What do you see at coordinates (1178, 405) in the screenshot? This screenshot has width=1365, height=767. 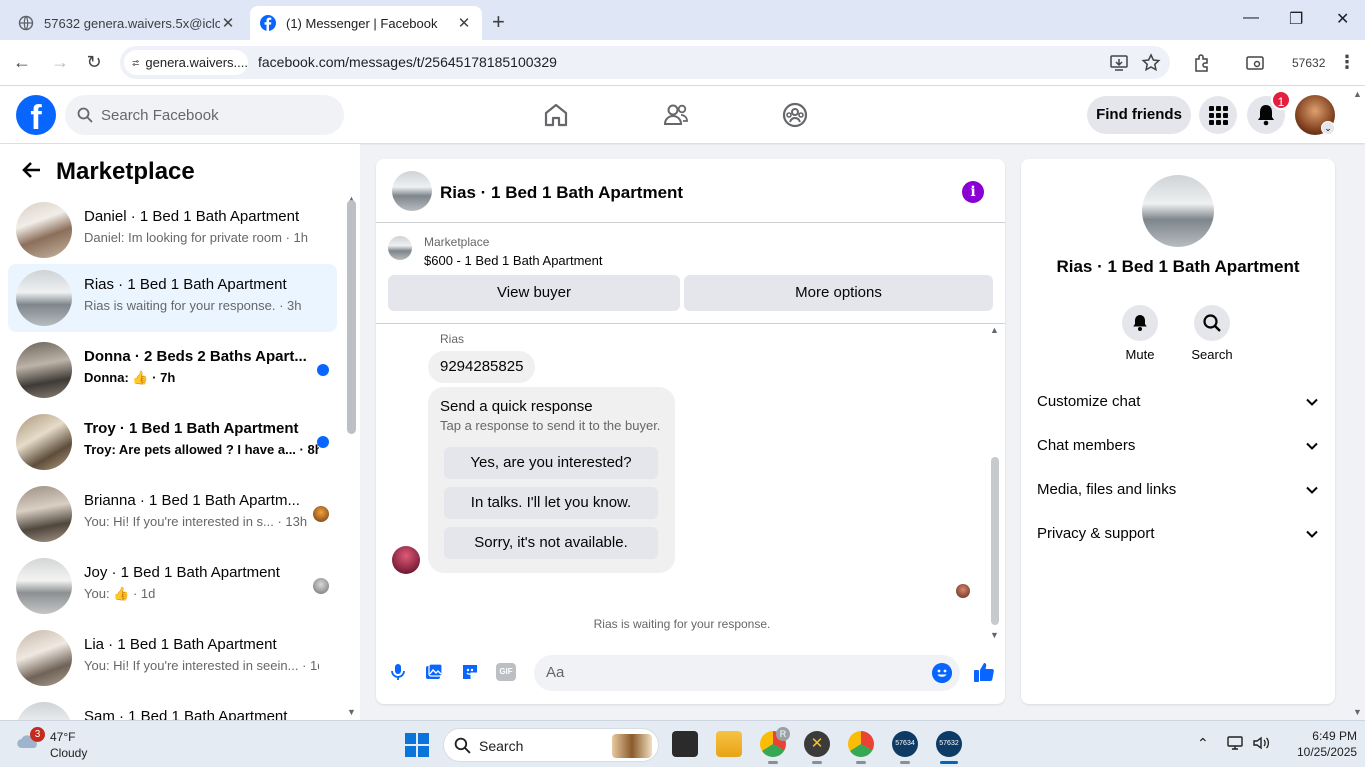 I see `customize-chat-section: Customize chat` at bounding box center [1178, 405].